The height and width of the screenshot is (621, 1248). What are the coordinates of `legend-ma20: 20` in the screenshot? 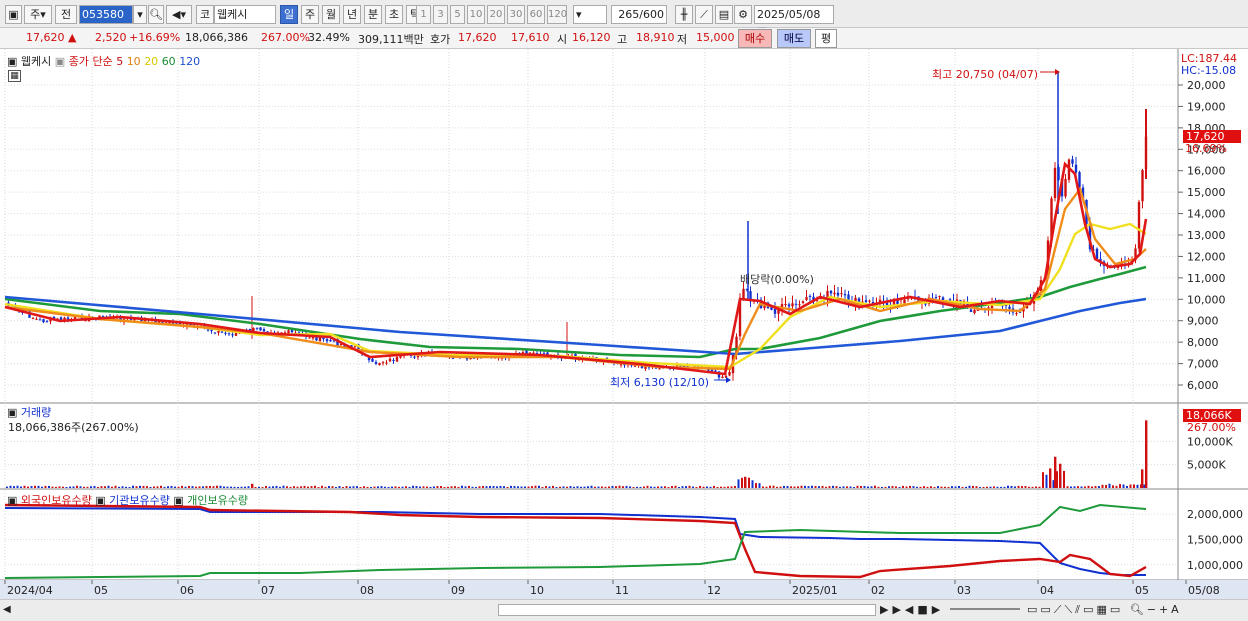 It's located at (151, 61).